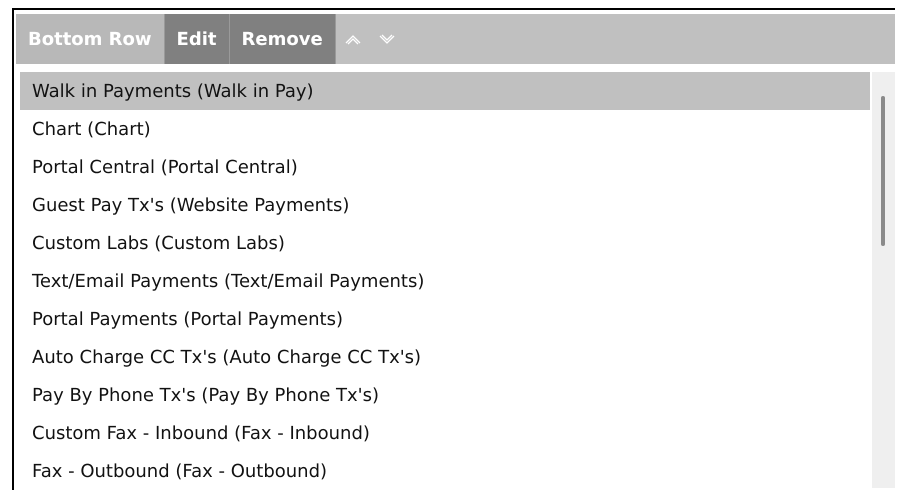 Image resolution: width=897 pixels, height=490 pixels. Describe the element at coordinates (883, 280) in the screenshot. I see `scrollbar` at that location.